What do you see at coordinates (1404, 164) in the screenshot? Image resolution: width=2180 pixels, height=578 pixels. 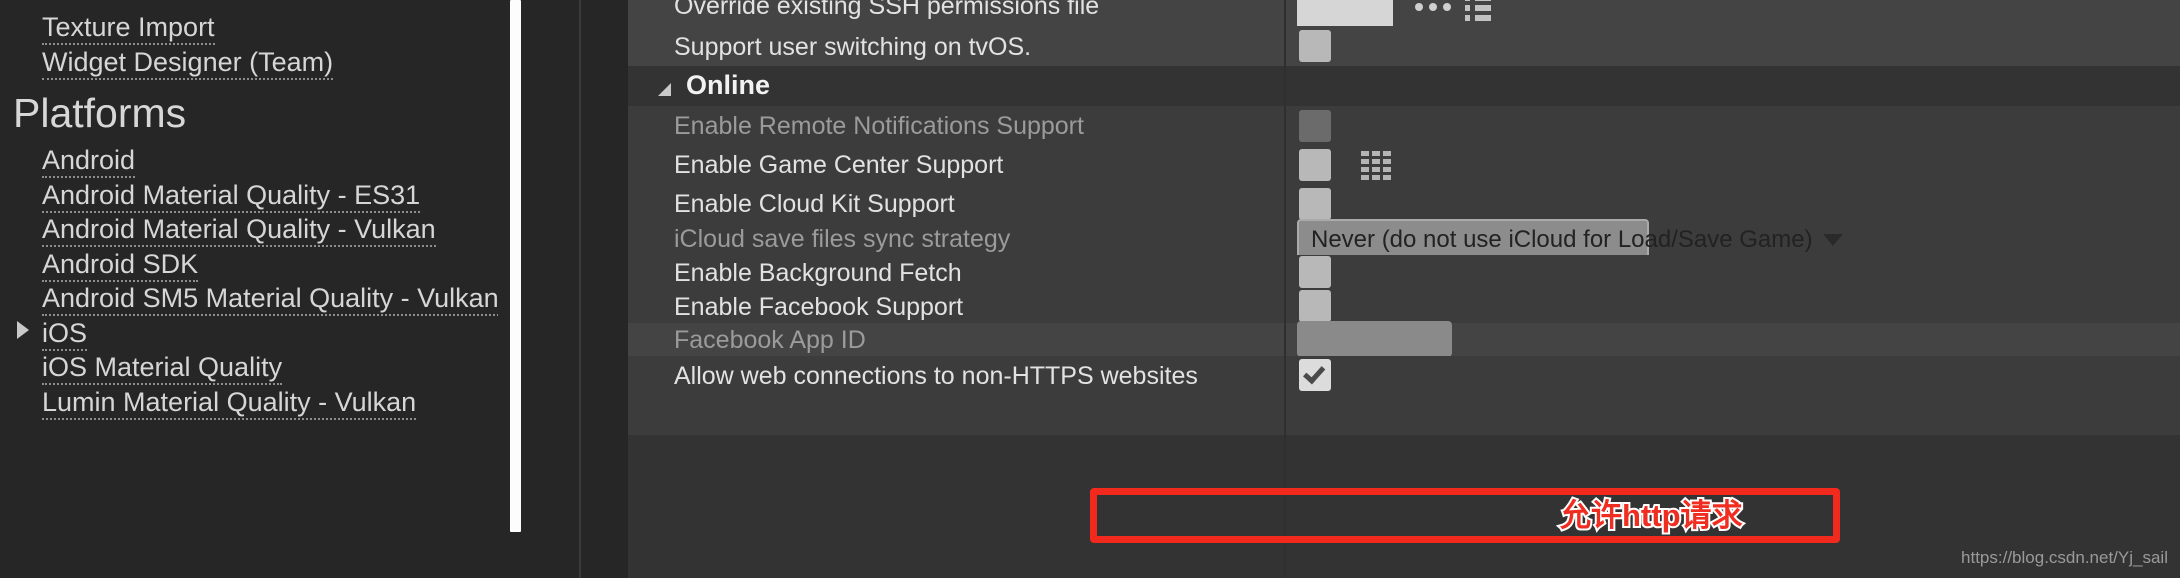 I see `property-row-game-center: Enable Game Center Support` at bounding box center [1404, 164].